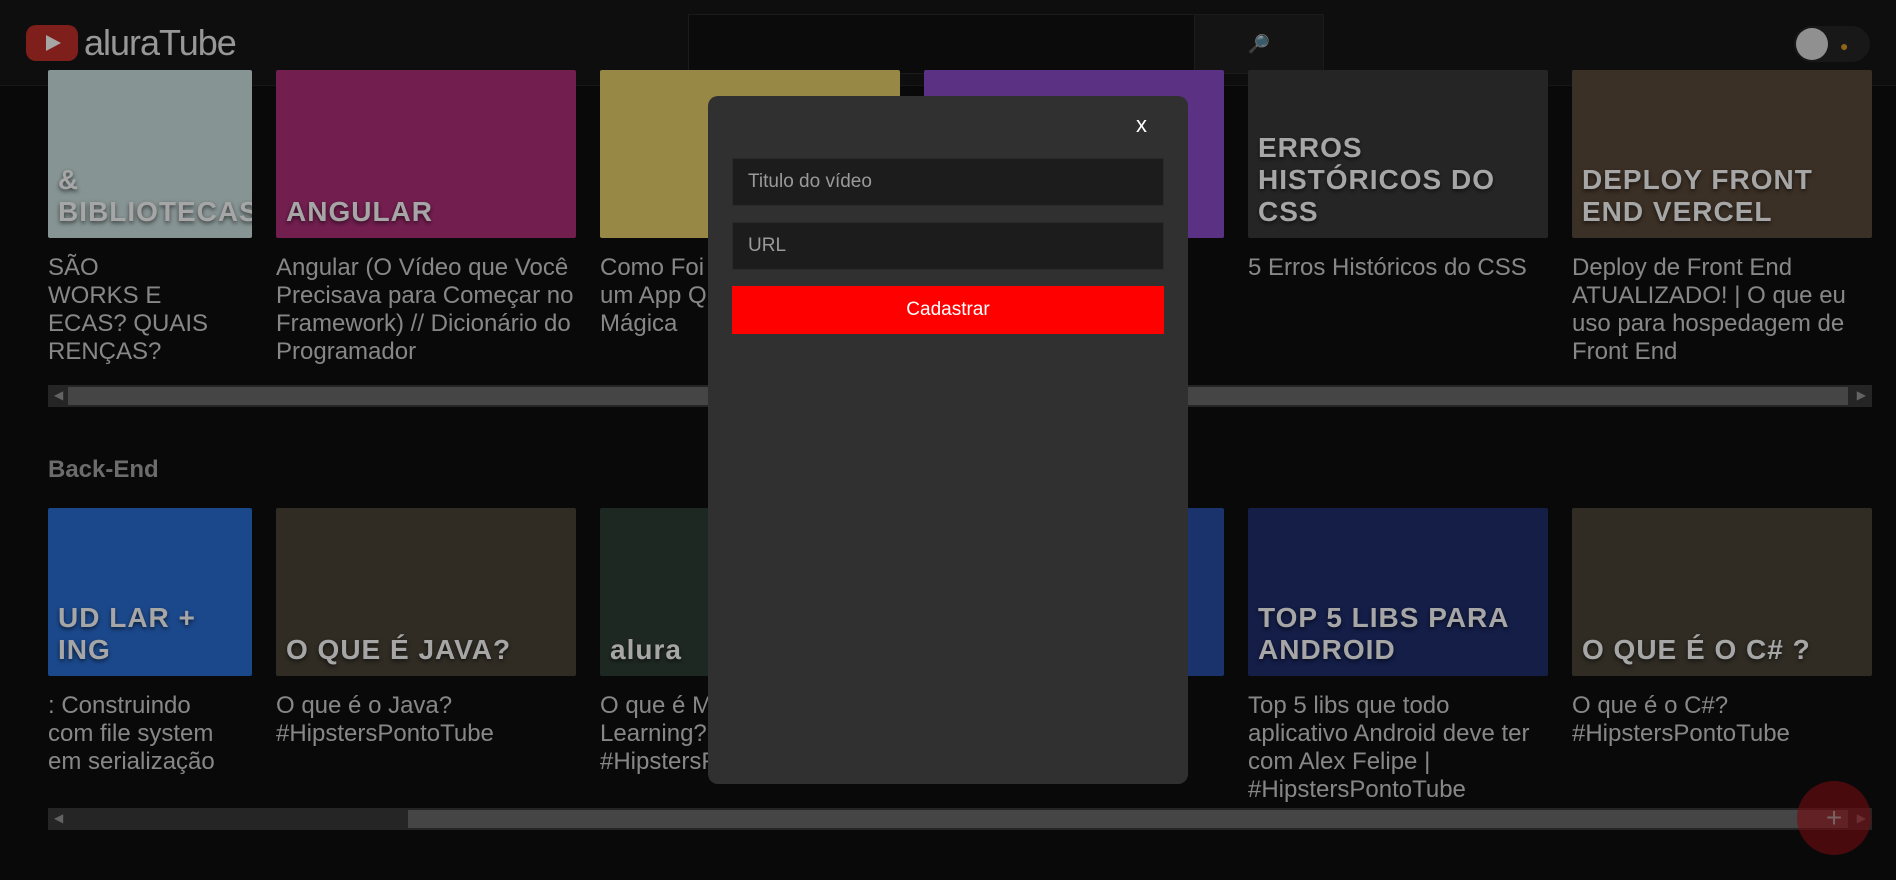 This screenshot has width=1896, height=880. What do you see at coordinates (1141, 125) in the screenshot?
I see `close-icon: x` at bounding box center [1141, 125].